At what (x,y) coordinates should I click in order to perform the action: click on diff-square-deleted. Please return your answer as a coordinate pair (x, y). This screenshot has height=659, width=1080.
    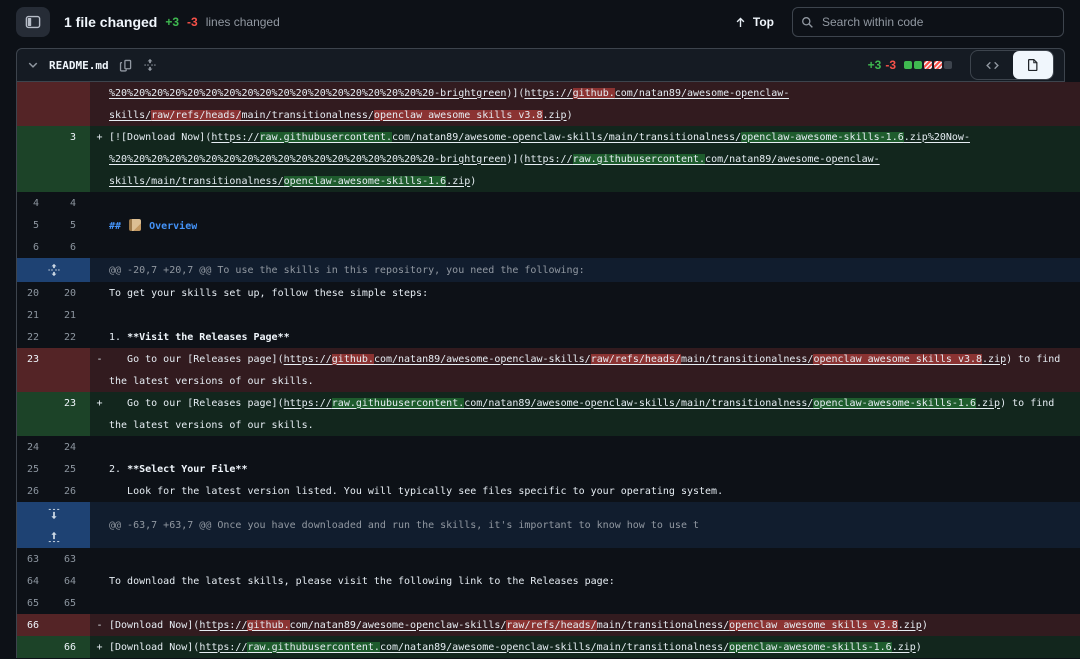
    Looking at the image, I should click on (928, 65).